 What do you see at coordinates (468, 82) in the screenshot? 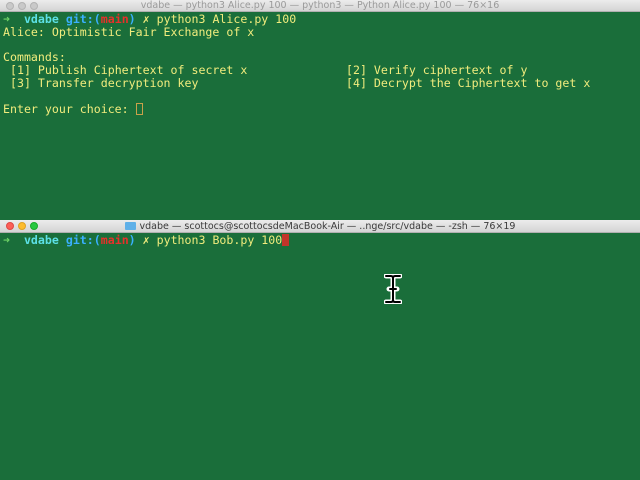
I see `command-option-4: [4] Decrypt the Ciphertext to get x` at bounding box center [468, 82].